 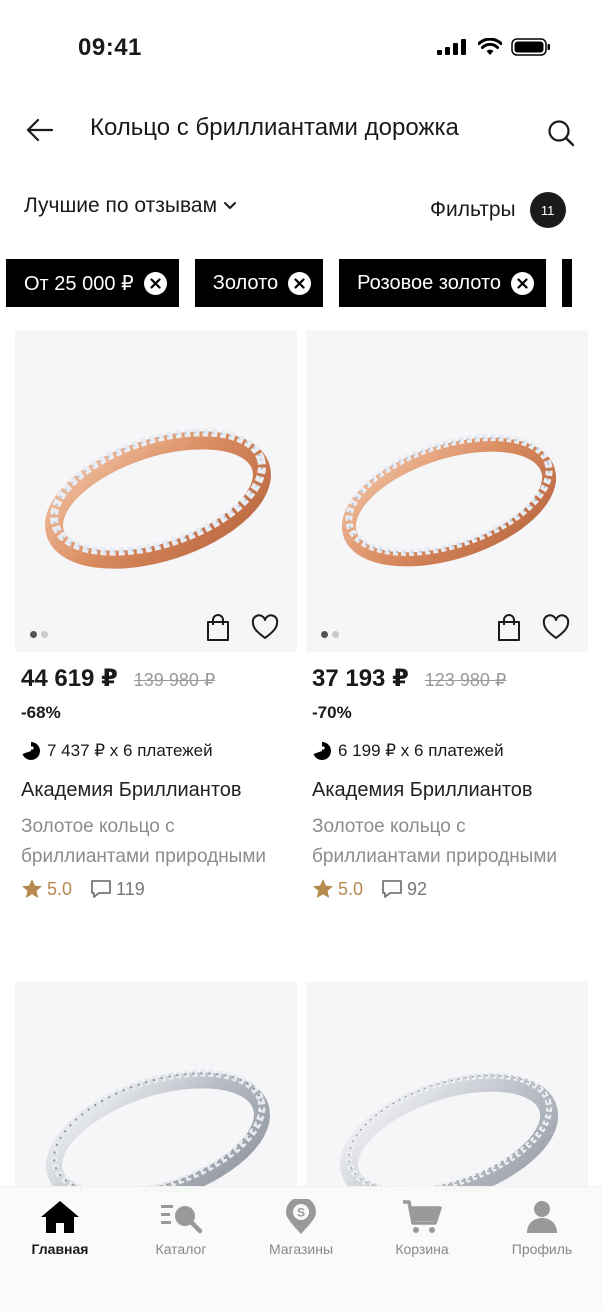 I want to click on catalog-icon, so click(x=182, y=1219).